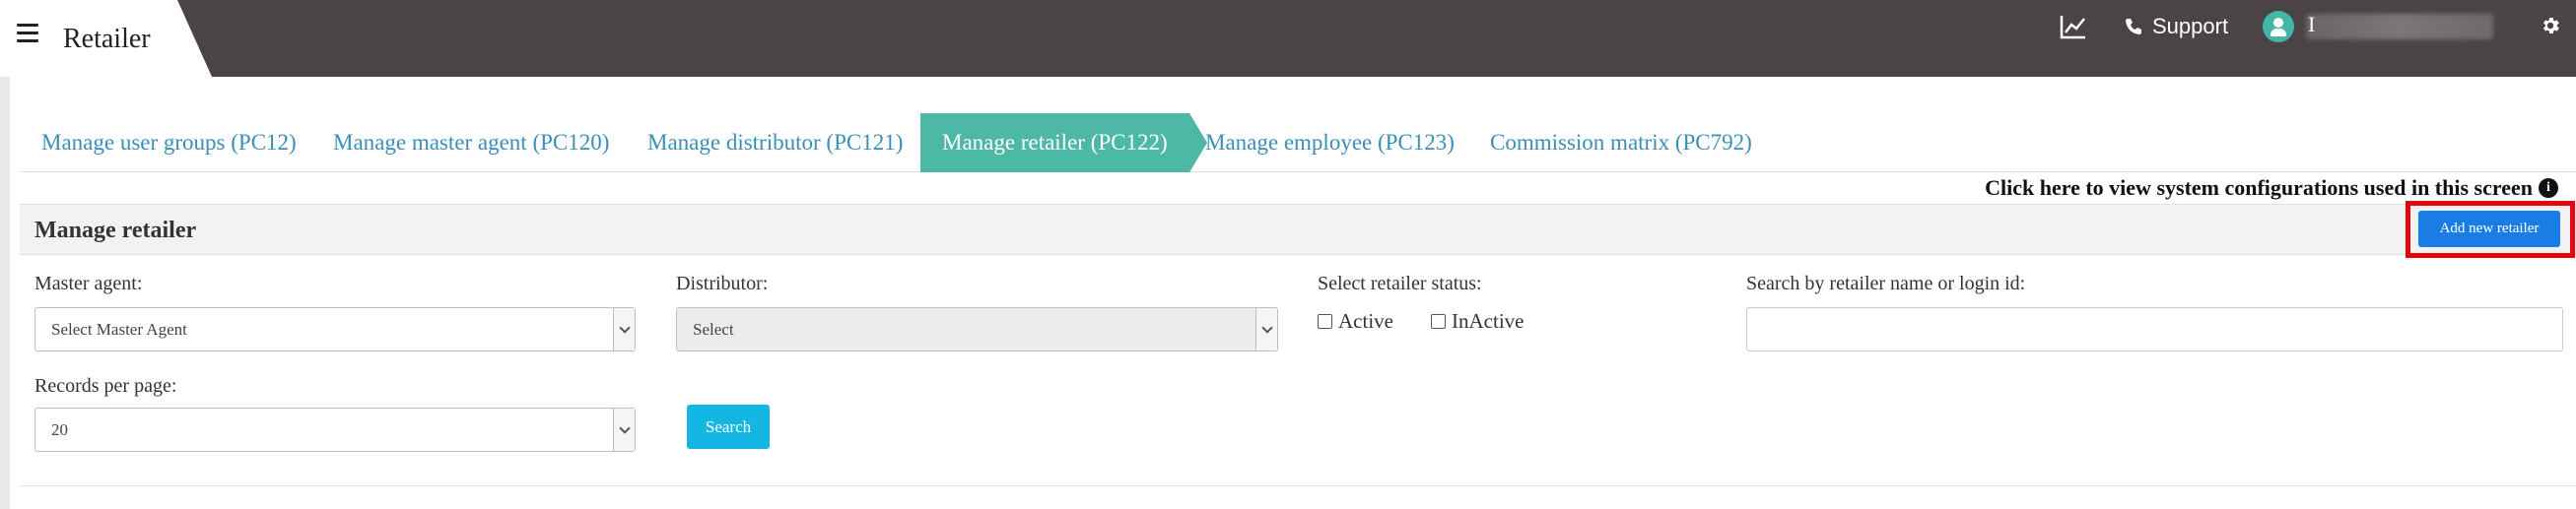  I want to click on master-agent-label: Master agent:, so click(88, 284).